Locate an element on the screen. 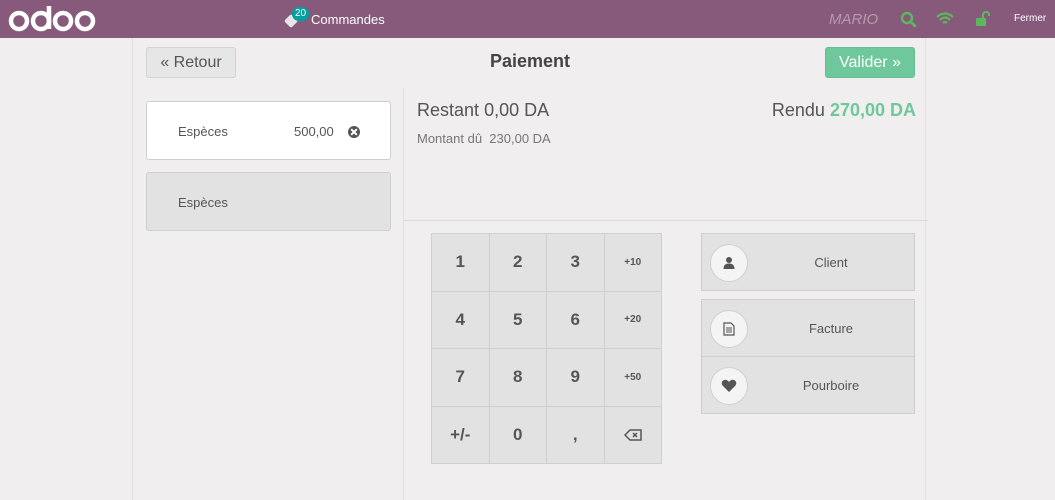 Image resolution: width=1055 pixels, height=500 pixels. numpad-key-1: 1 is located at coordinates (460, 262).